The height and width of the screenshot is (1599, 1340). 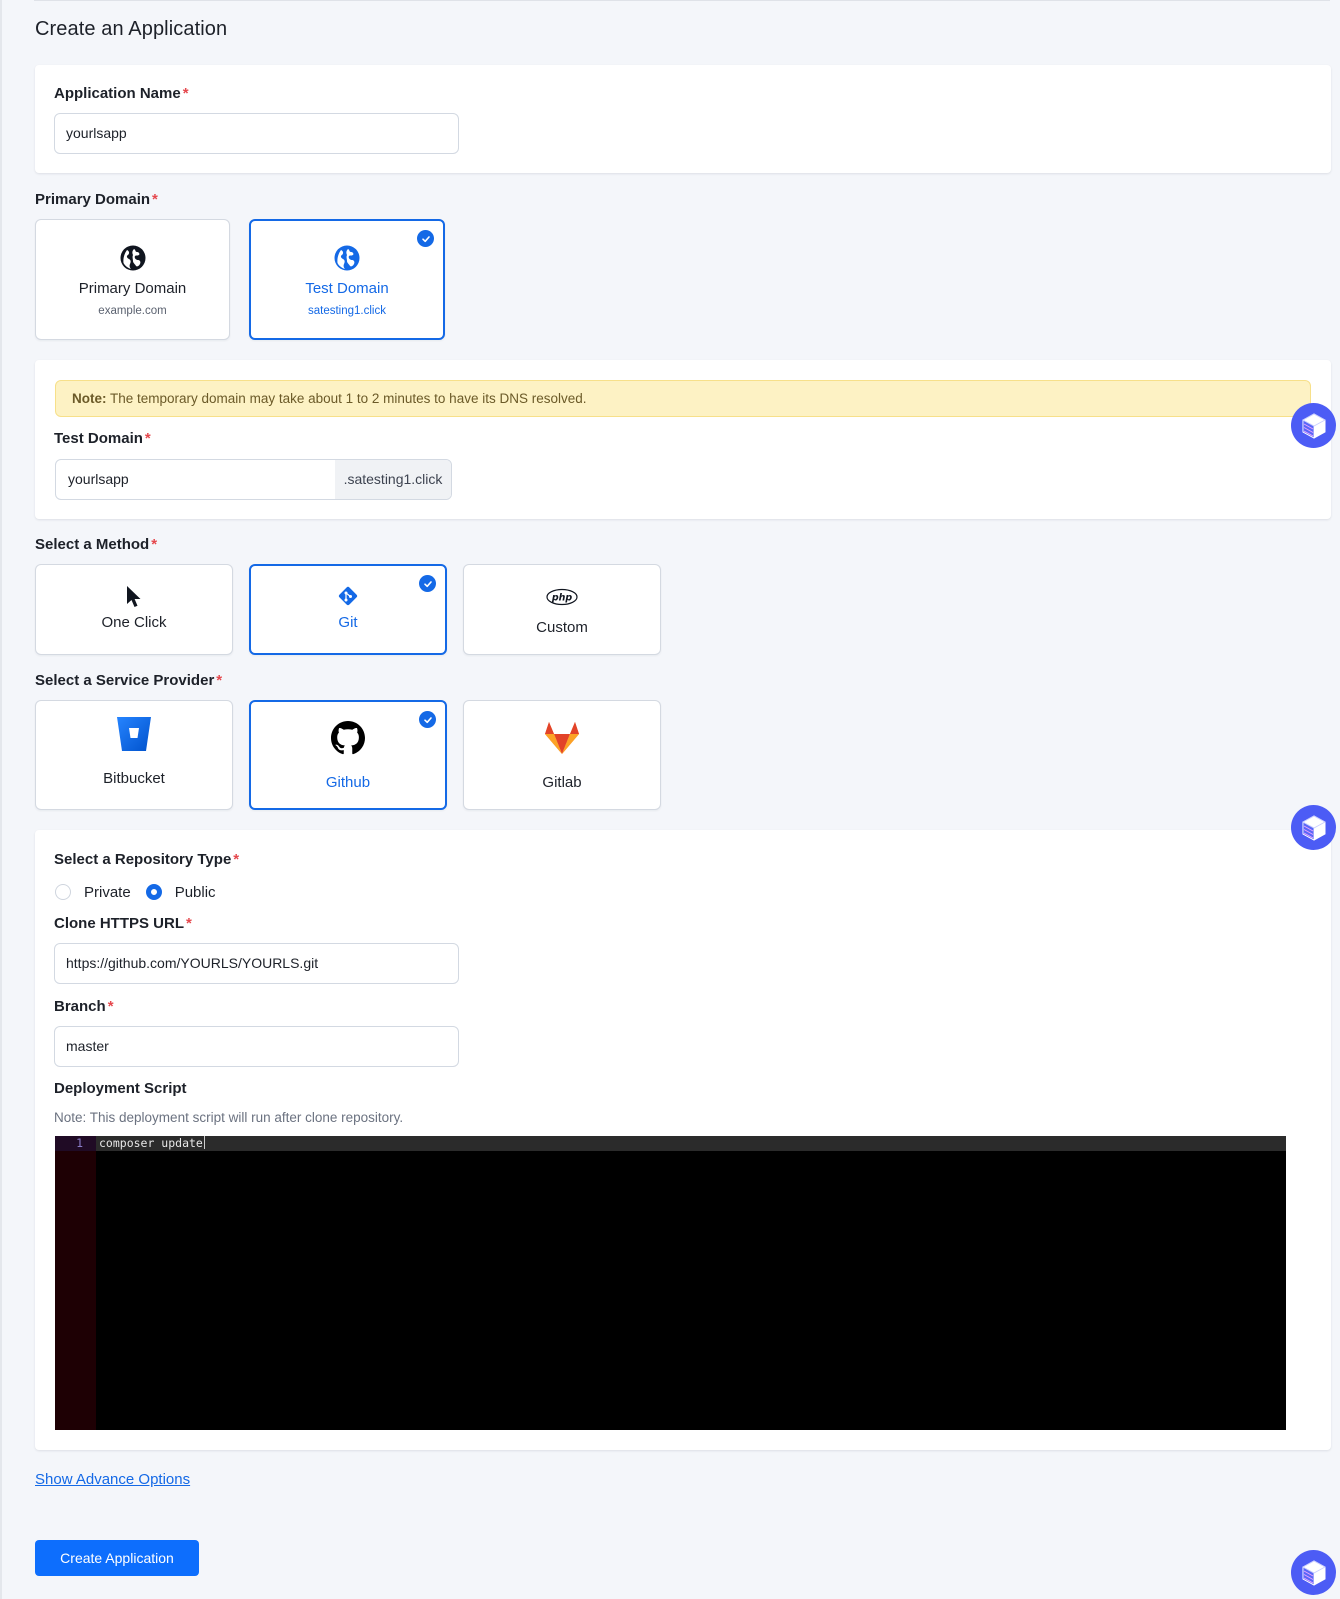 What do you see at coordinates (125, 680) in the screenshot?
I see `service-provider-label-text: Select a Service Provider` at bounding box center [125, 680].